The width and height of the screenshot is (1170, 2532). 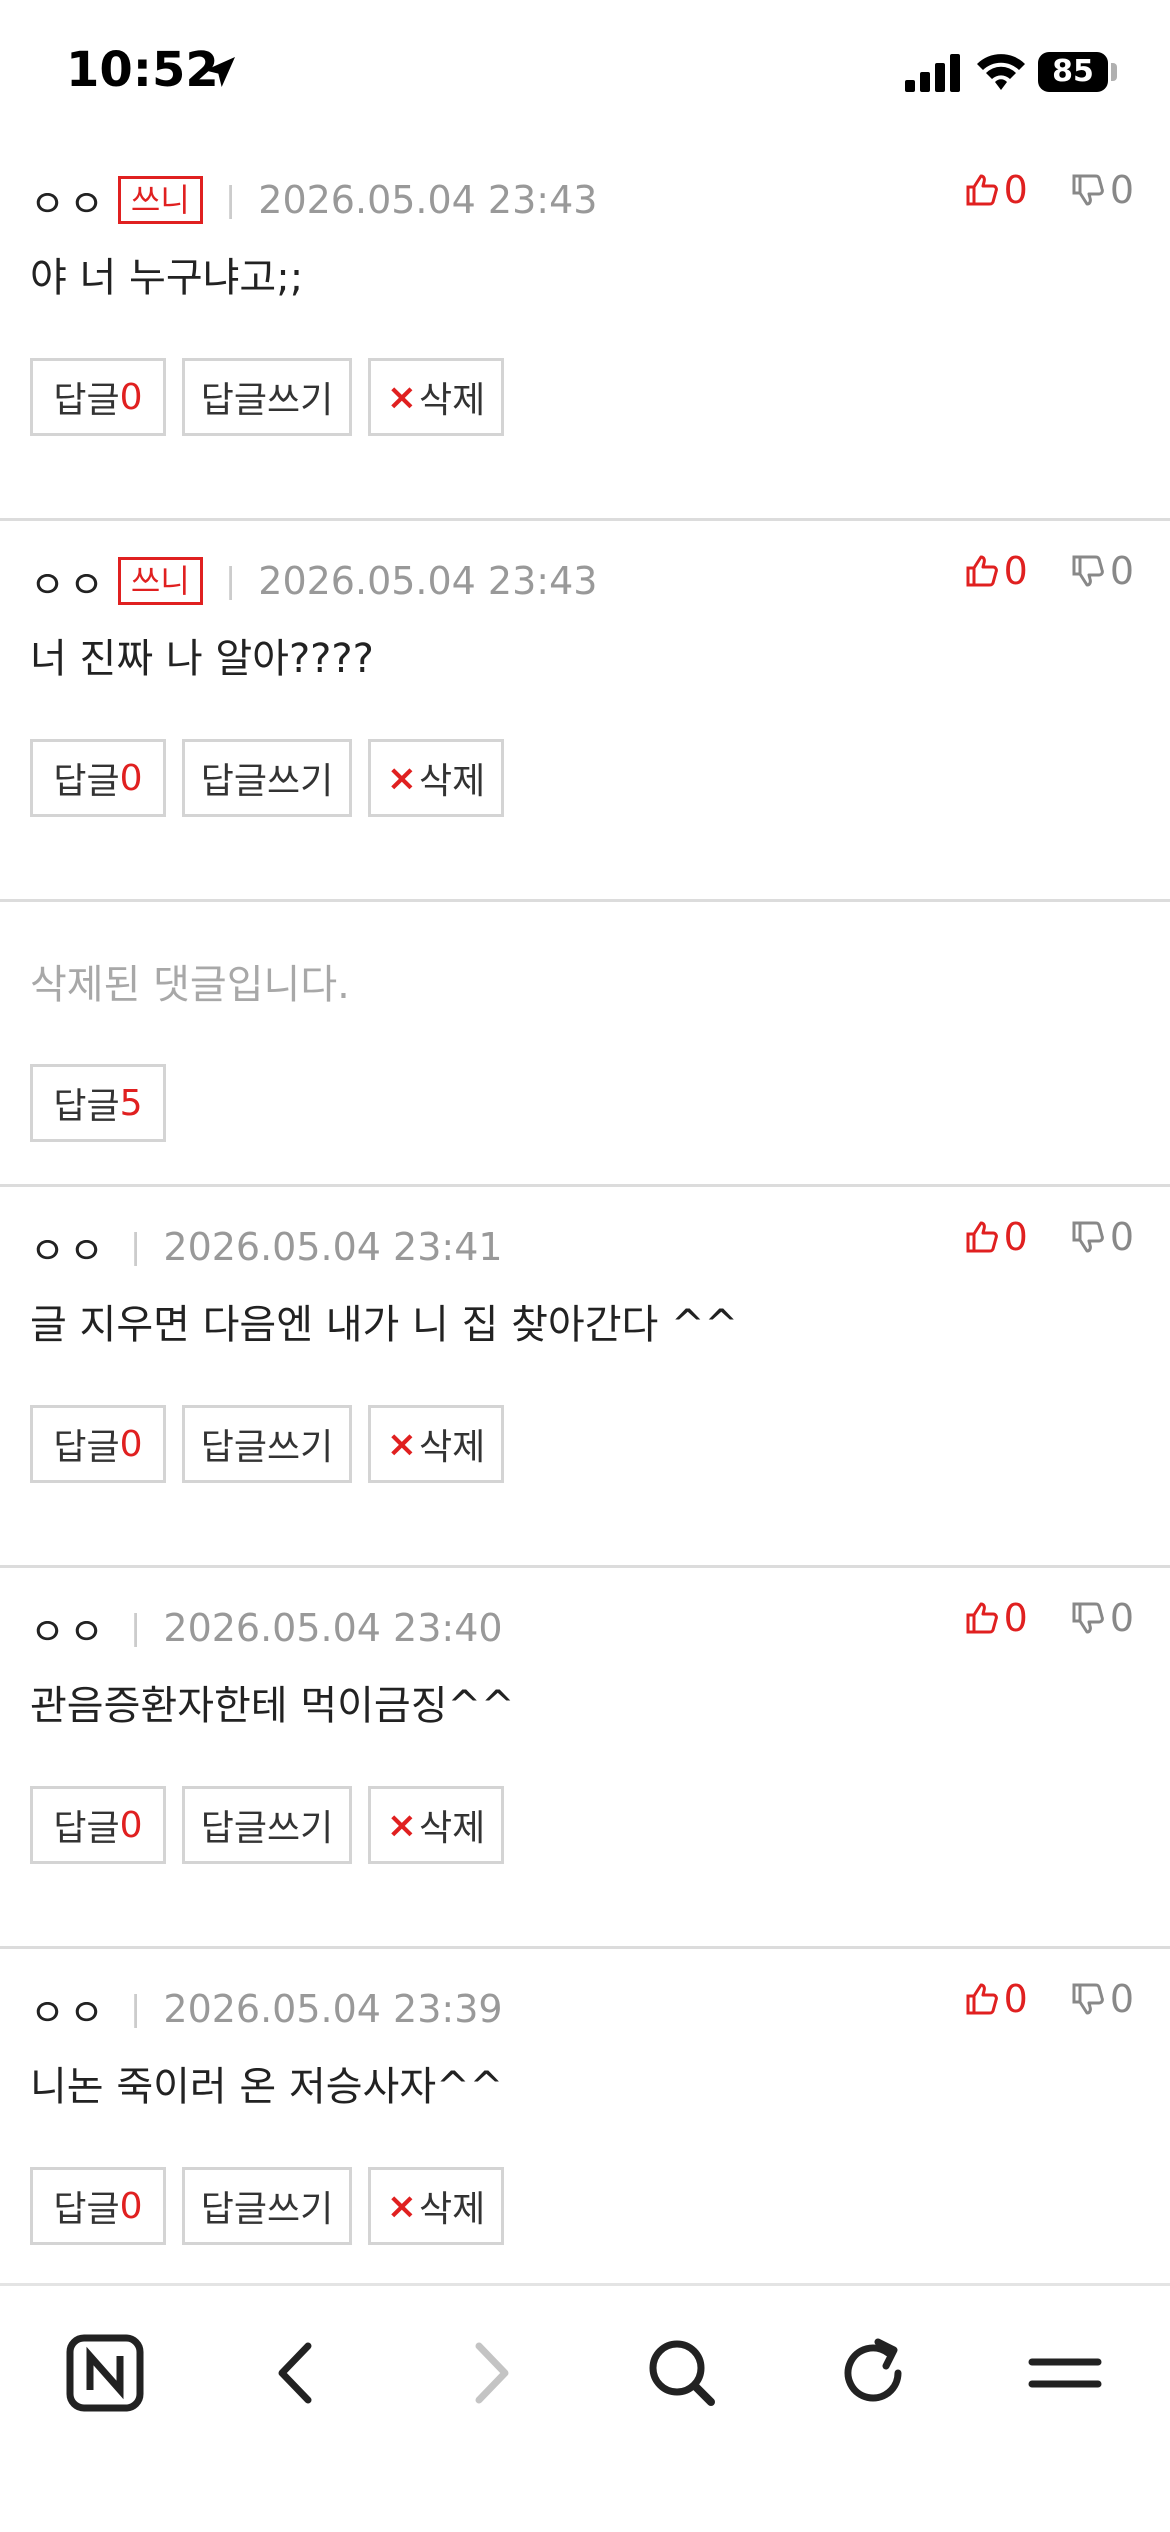 What do you see at coordinates (333, 1247) in the screenshot?
I see `comment-date: 2026.05.04 23:41` at bounding box center [333, 1247].